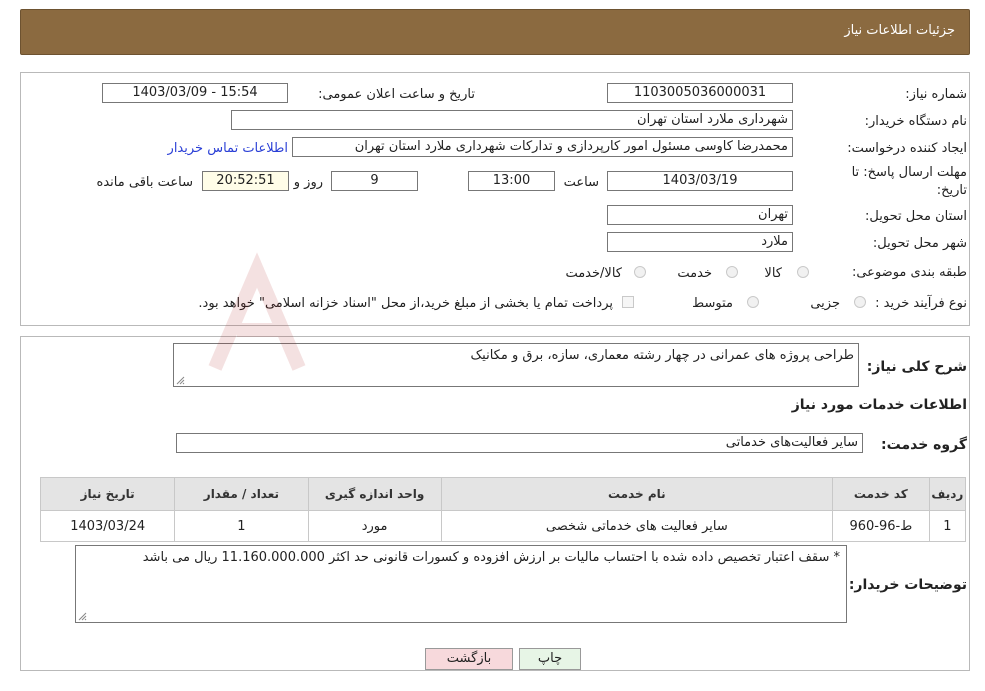  Describe the element at coordinates (107, 494) in the screenshot. I see `col-need-date: تاریخ نیاز` at that location.